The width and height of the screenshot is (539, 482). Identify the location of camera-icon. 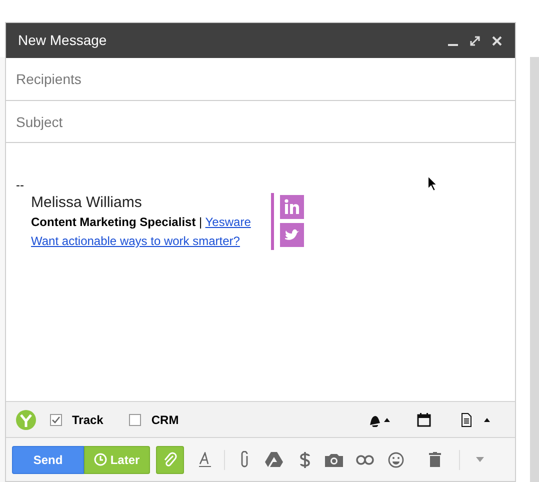
(334, 459).